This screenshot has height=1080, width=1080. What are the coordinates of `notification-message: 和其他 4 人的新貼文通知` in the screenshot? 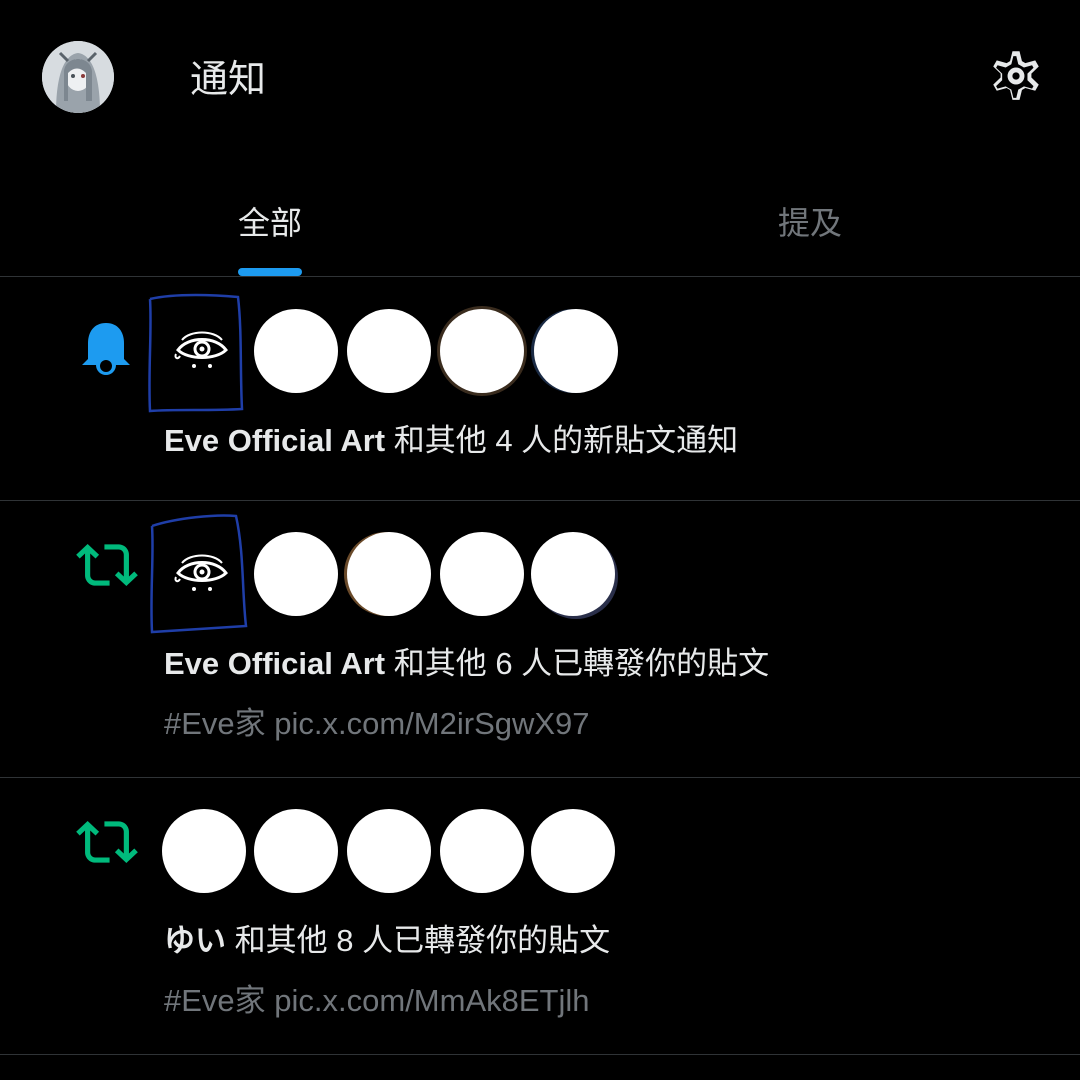 It's located at (562, 440).